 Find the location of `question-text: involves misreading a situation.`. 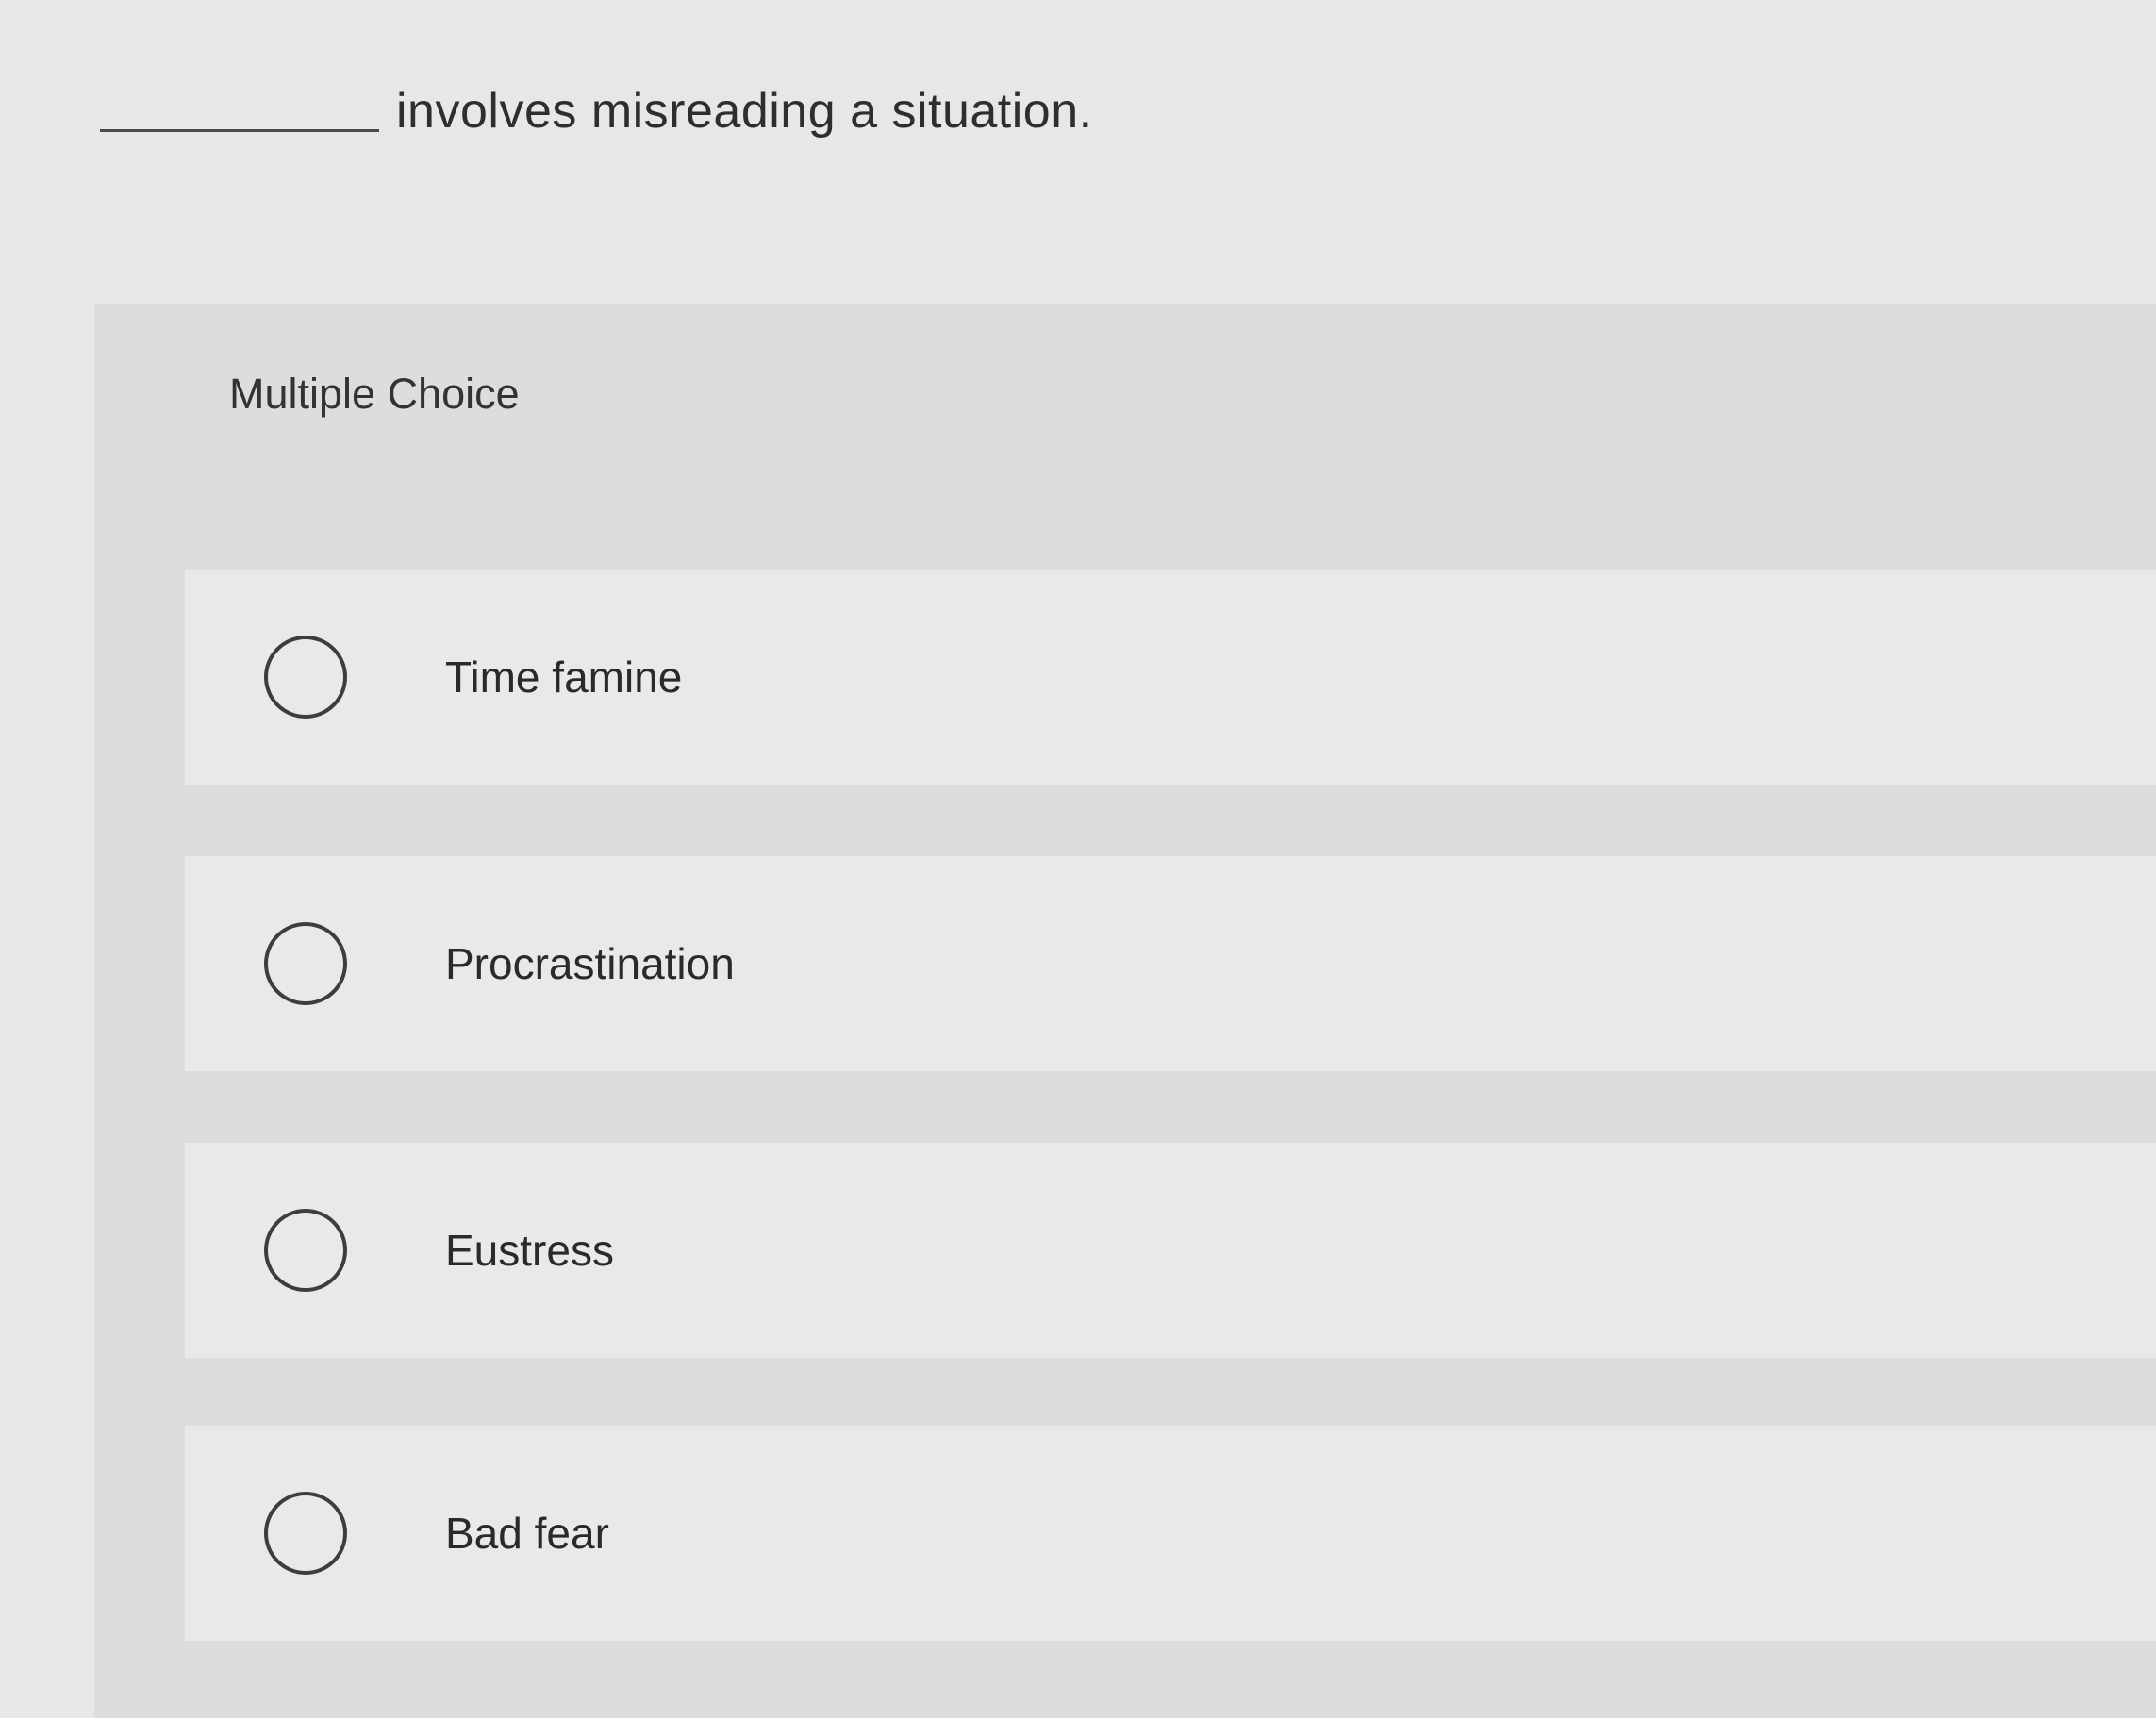

question-text: involves misreading a situation. is located at coordinates (744, 111).